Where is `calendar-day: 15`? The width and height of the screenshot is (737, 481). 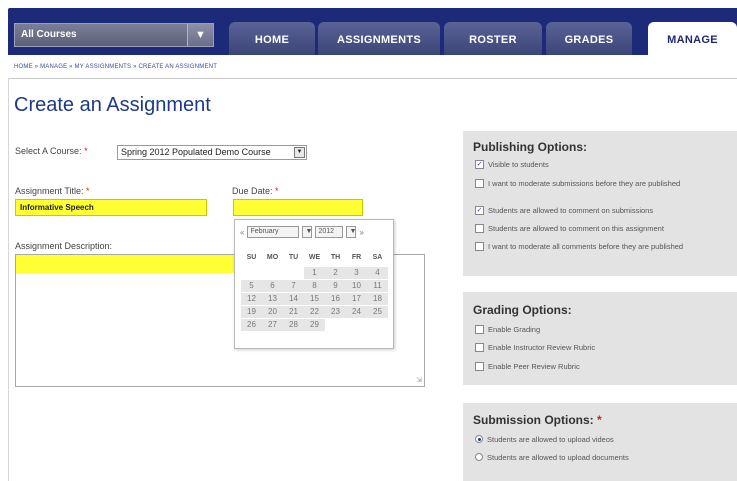 calendar-day: 15 is located at coordinates (314, 299).